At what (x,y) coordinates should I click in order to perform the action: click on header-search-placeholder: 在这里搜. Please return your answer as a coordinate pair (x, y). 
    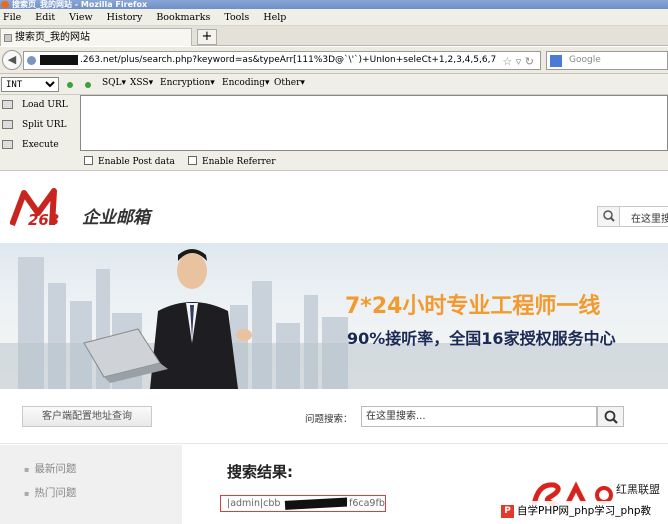
    Looking at the image, I should click on (649, 219).